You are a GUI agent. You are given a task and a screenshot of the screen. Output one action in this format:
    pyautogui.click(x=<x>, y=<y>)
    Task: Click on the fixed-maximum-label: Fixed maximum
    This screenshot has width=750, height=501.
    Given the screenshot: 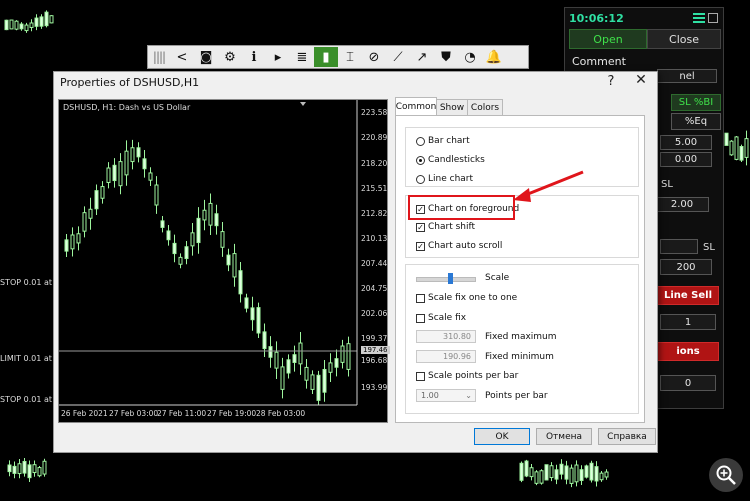 What is the action you would take?
    pyautogui.click(x=521, y=337)
    